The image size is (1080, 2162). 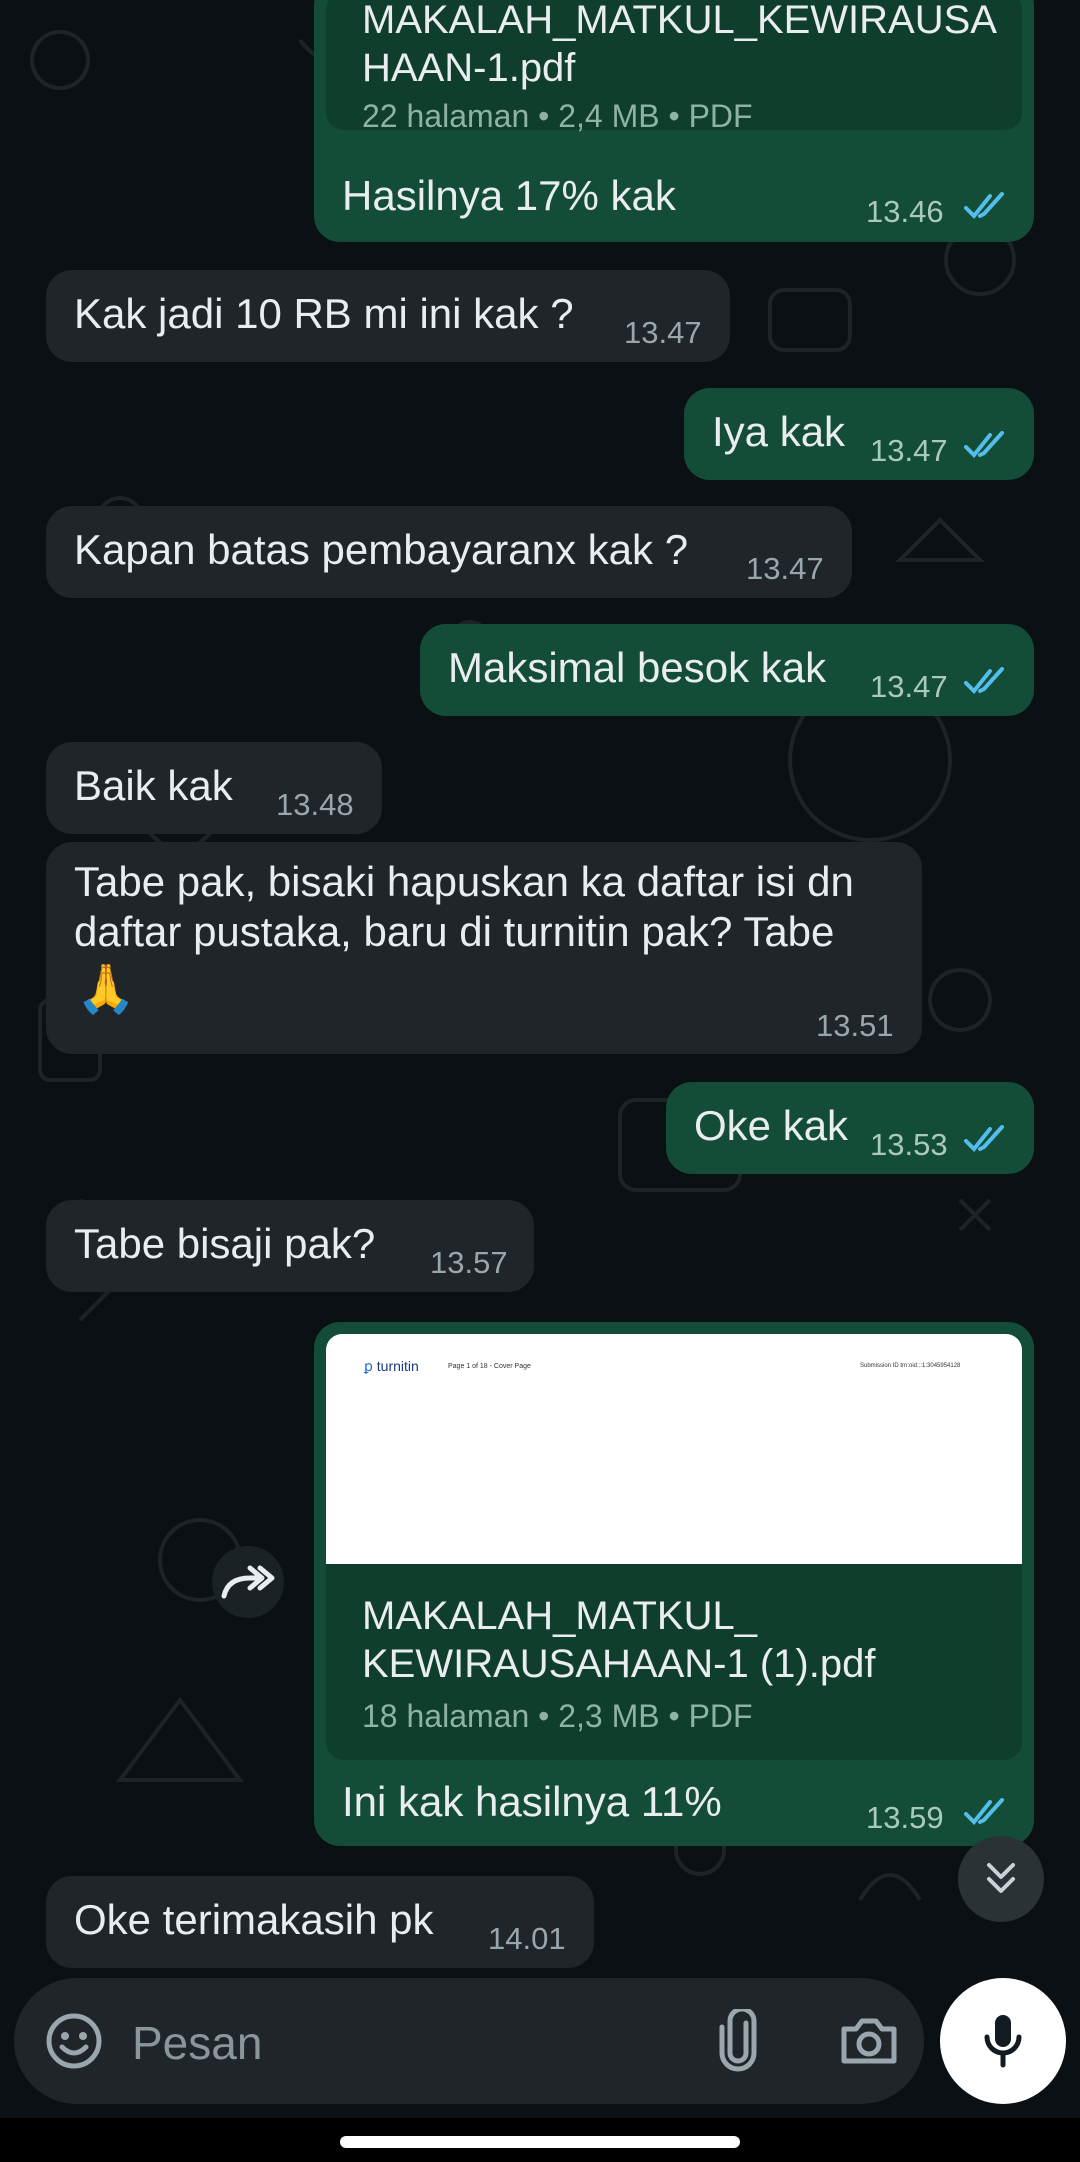 I want to click on message-text: Tabe bisaji pak?, so click(x=225, y=1243).